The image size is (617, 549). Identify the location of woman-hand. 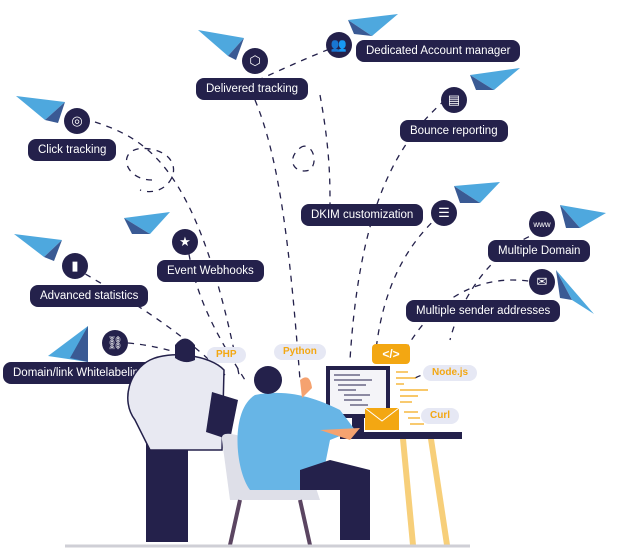
(306, 387).